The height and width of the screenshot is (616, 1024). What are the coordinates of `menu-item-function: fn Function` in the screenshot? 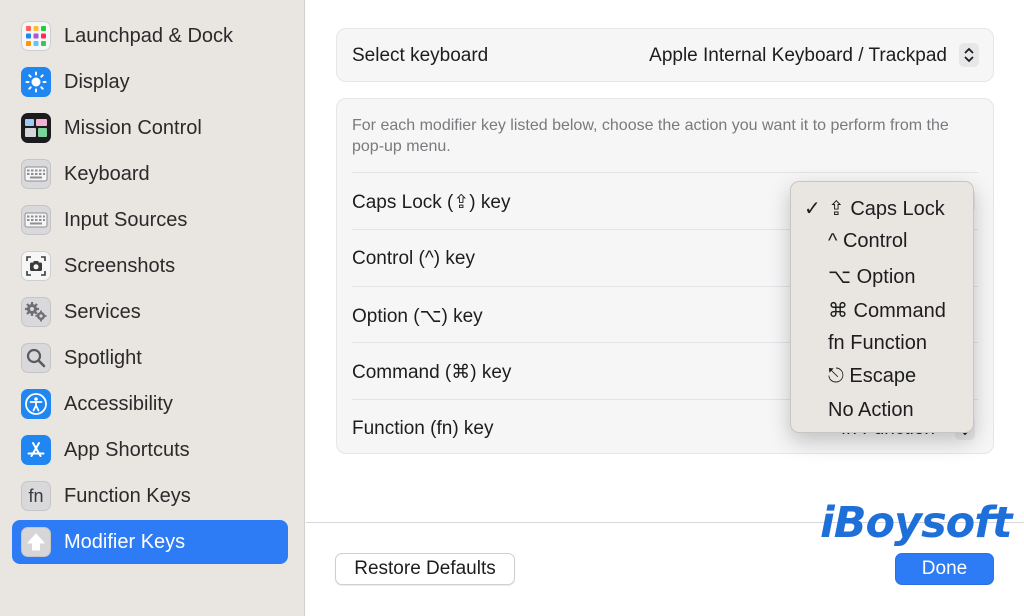 It's located at (883, 343).